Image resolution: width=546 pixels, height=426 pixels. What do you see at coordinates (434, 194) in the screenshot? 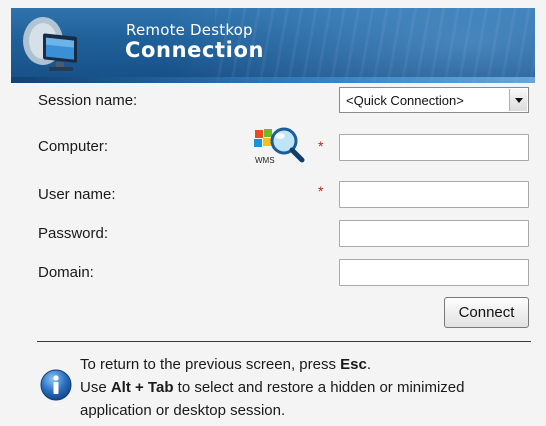
I see `user-name-input` at bounding box center [434, 194].